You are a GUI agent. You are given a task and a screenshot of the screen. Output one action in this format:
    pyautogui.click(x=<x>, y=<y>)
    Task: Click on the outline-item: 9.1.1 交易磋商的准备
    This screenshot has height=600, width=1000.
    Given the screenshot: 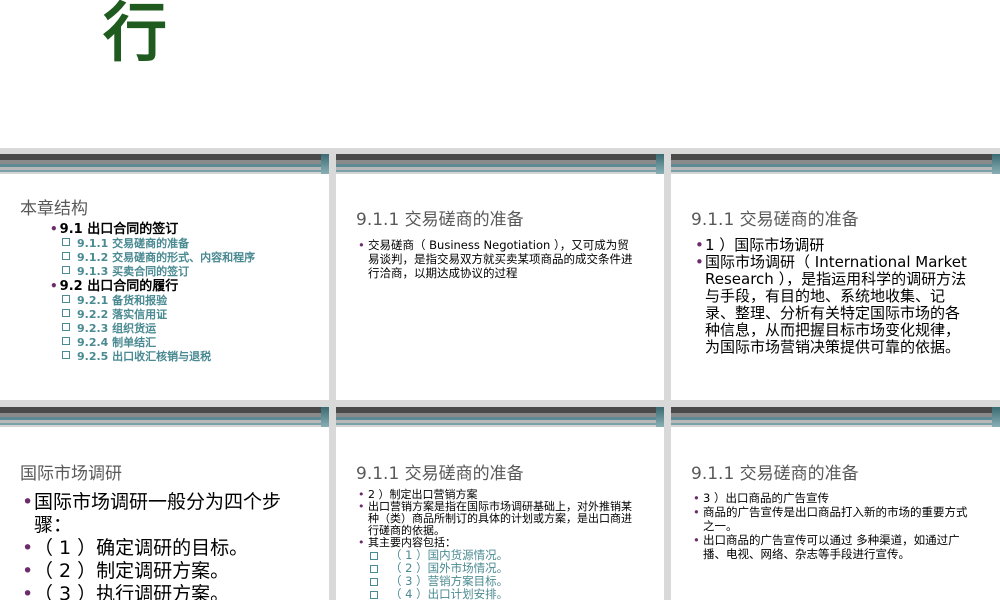 What is the action you would take?
    pyautogui.click(x=158, y=244)
    